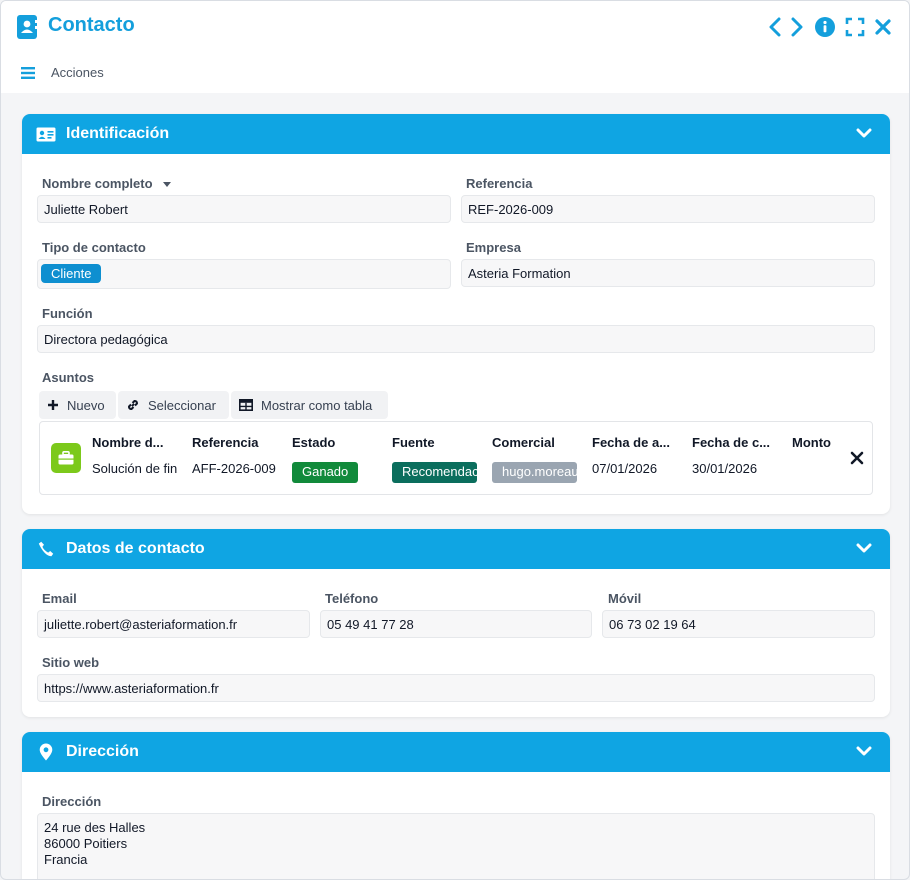 This screenshot has height=880, width=910. What do you see at coordinates (536, 442) in the screenshot?
I see `column-header-salesperson: Comercial` at bounding box center [536, 442].